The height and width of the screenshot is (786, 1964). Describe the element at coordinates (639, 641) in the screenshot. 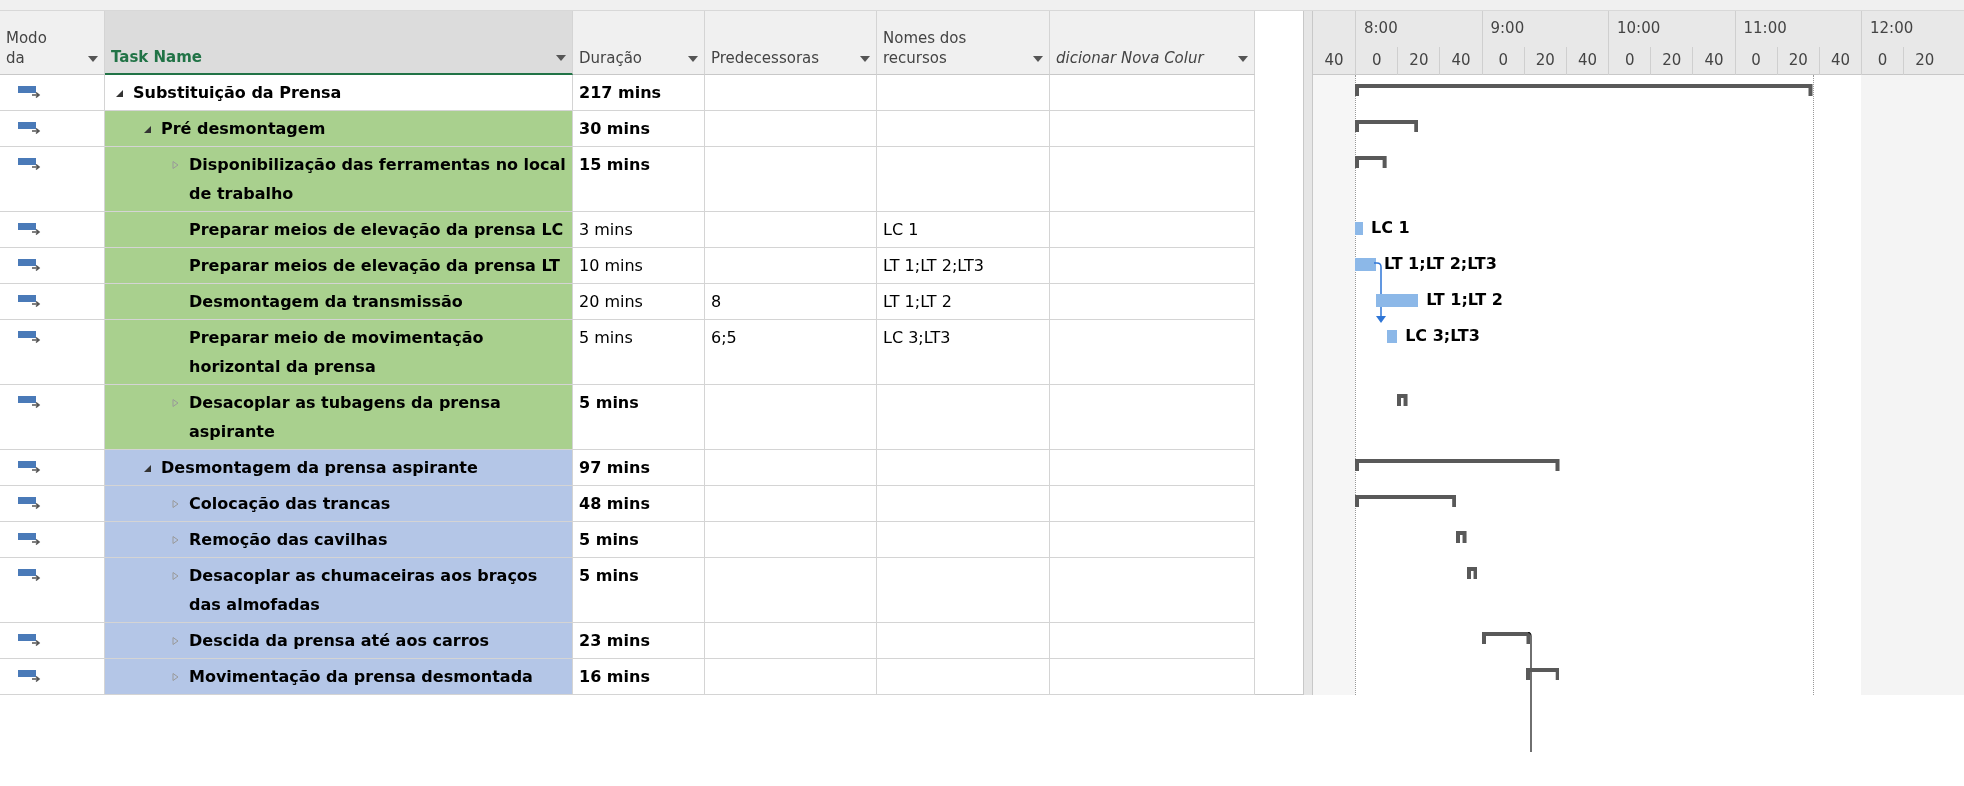

I see `table-cell: 23 mins` at that location.